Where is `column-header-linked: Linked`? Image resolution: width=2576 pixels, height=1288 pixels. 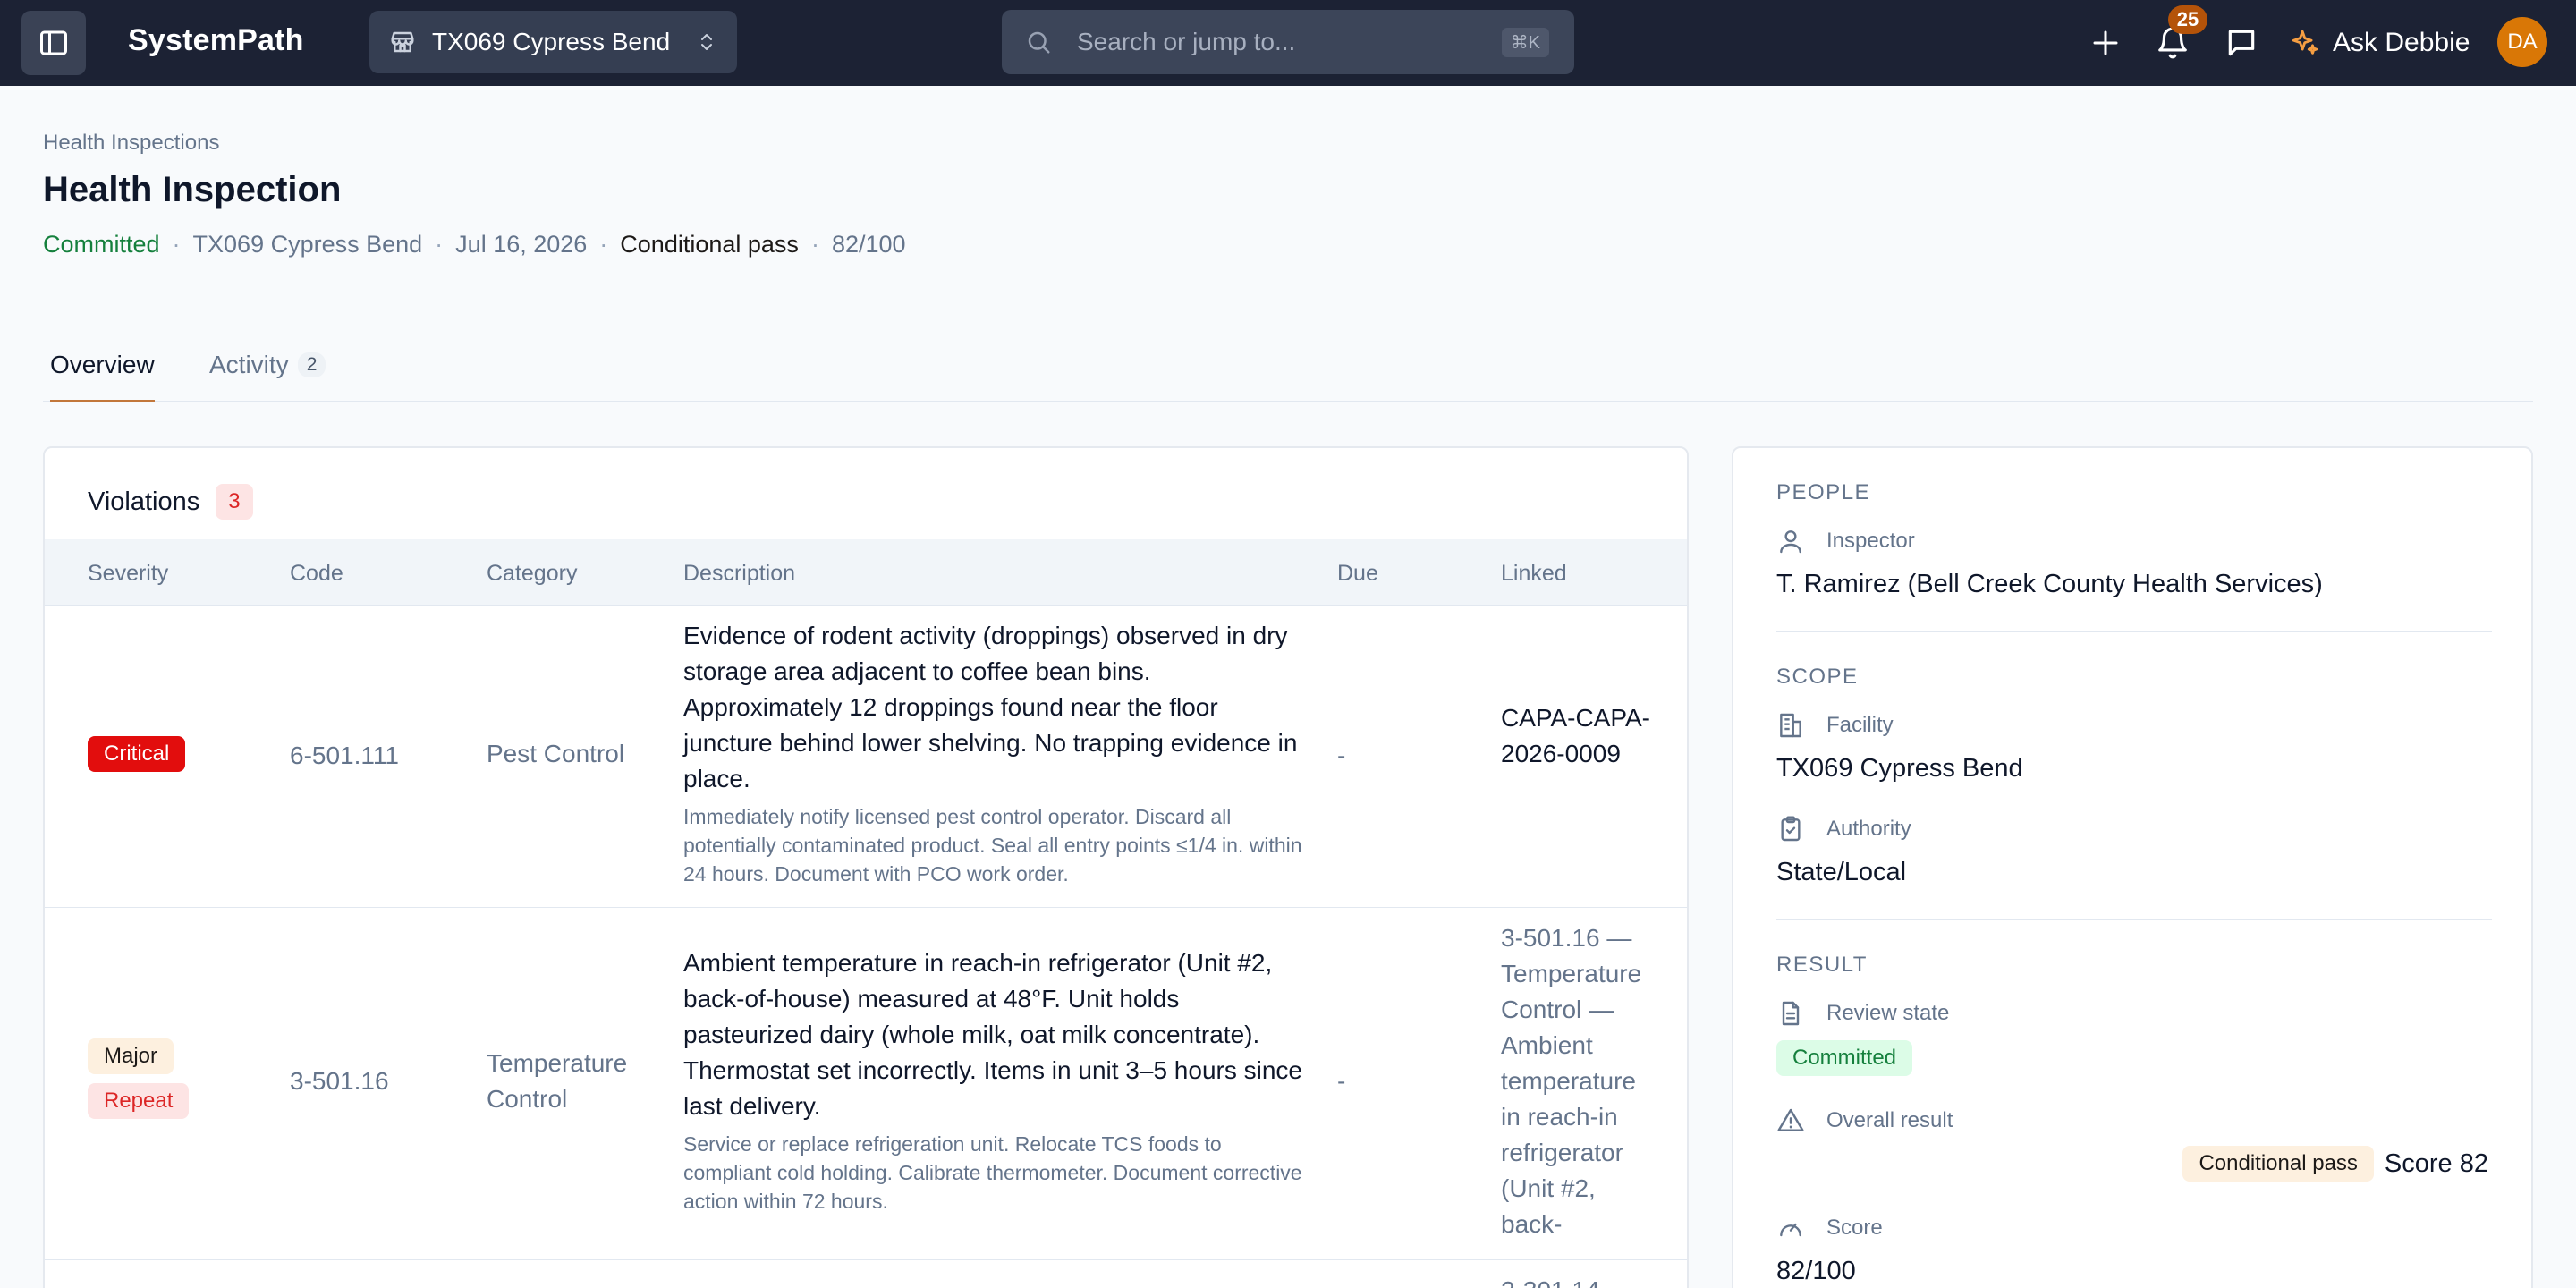
column-header-linked: Linked is located at coordinates (1534, 574).